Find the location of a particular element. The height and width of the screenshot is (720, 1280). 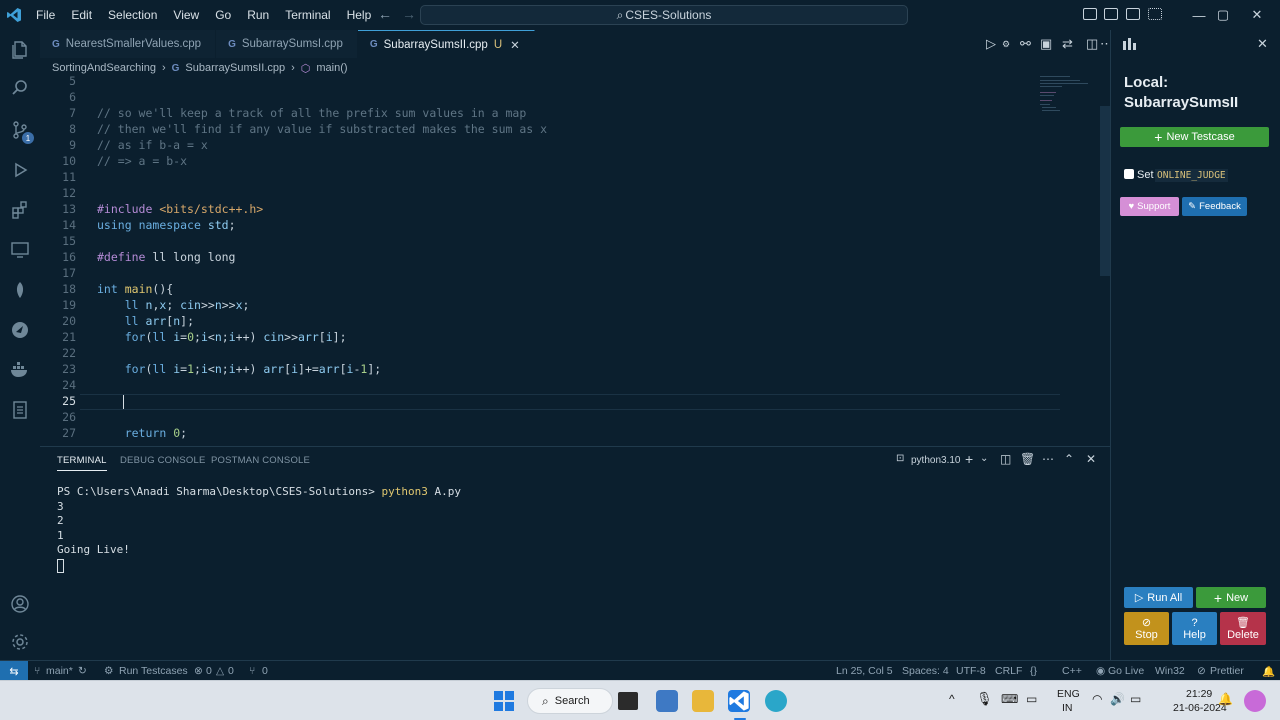

close-tab-icon: ✕ is located at coordinates (515, 45).